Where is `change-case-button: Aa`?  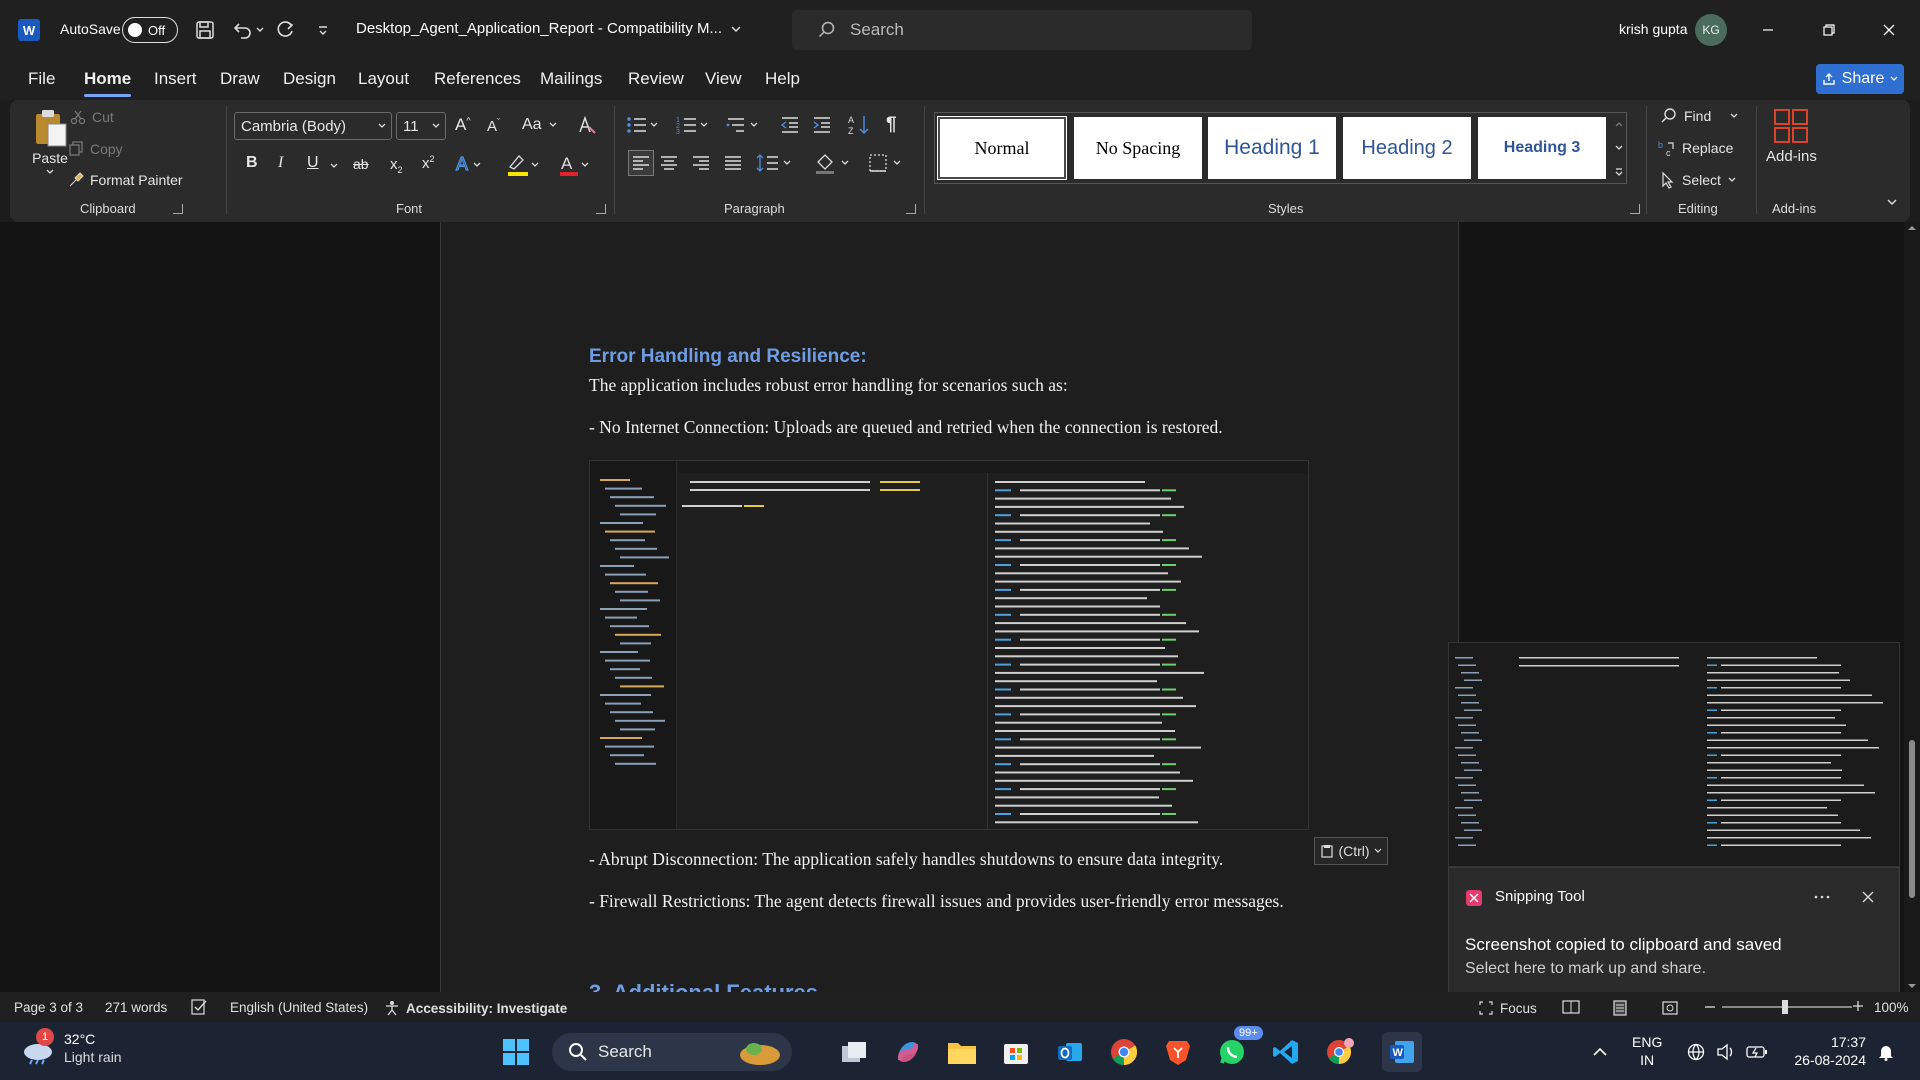
change-case-button: Aa is located at coordinates (540, 125).